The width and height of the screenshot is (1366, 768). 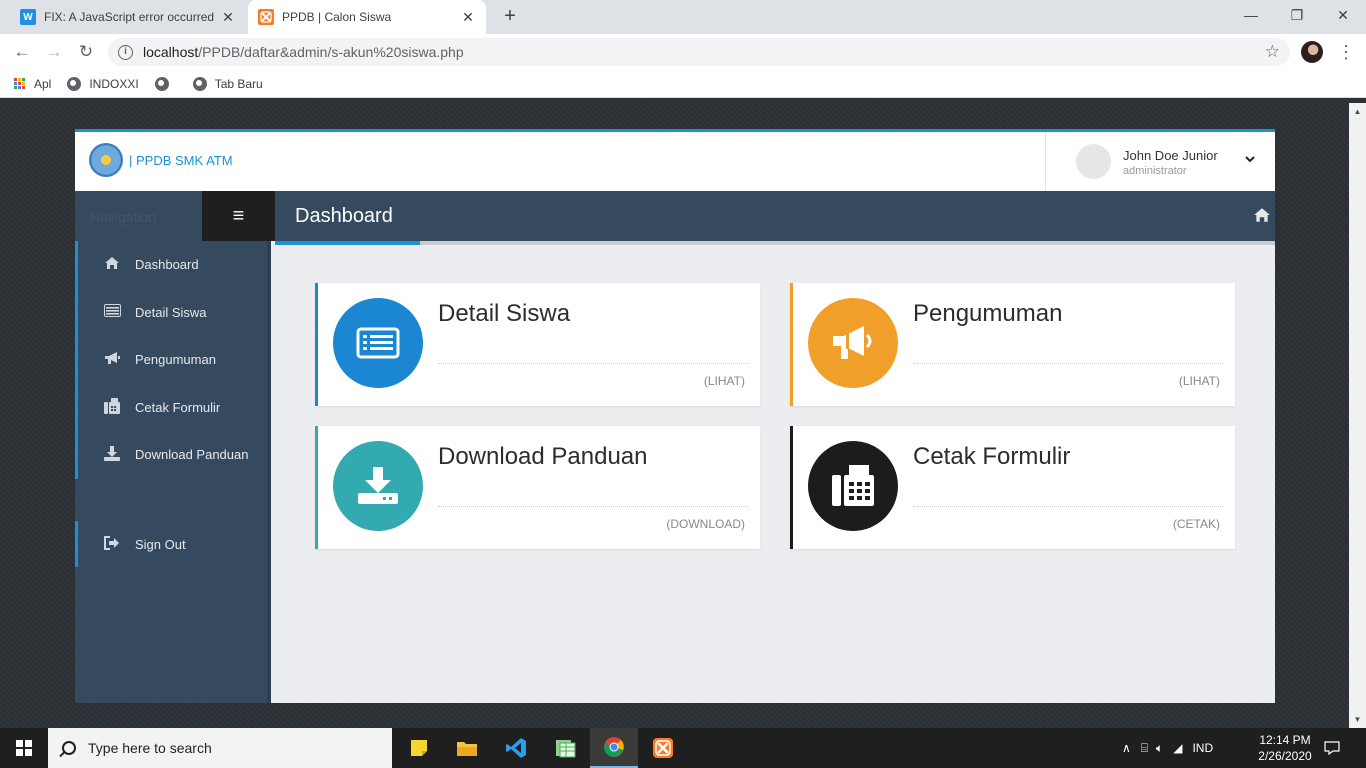 What do you see at coordinates (1250, 159) in the screenshot?
I see `chevron-down-icon` at bounding box center [1250, 159].